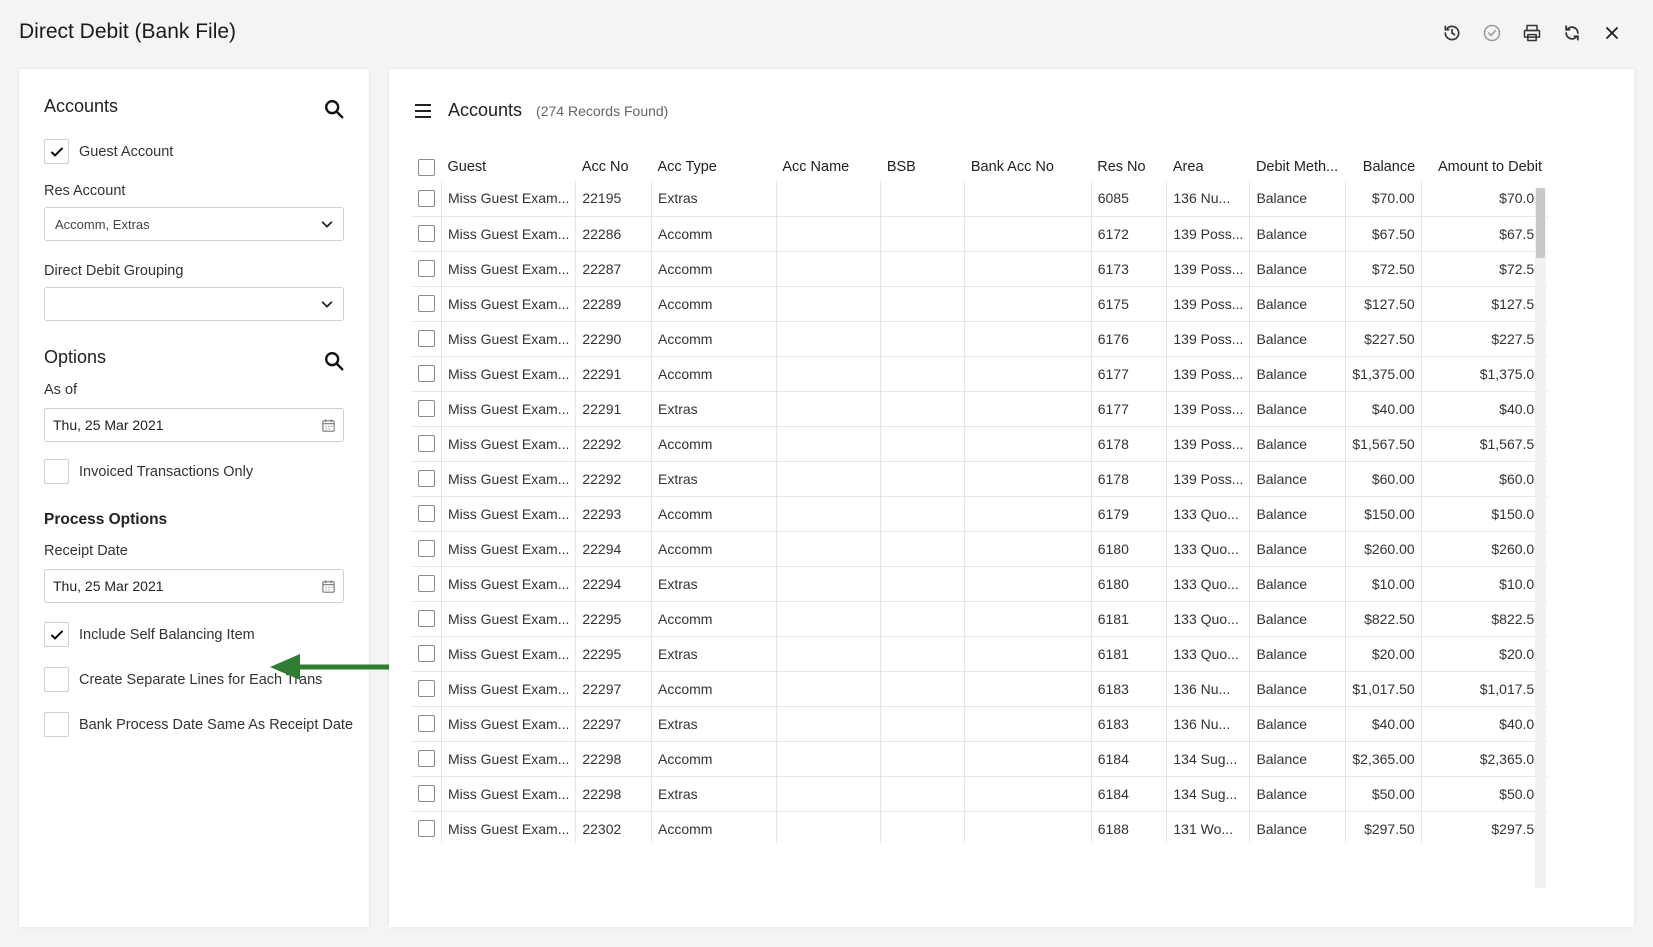  Describe the element at coordinates (1572, 33) in the screenshot. I see `refresh-icon` at that location.